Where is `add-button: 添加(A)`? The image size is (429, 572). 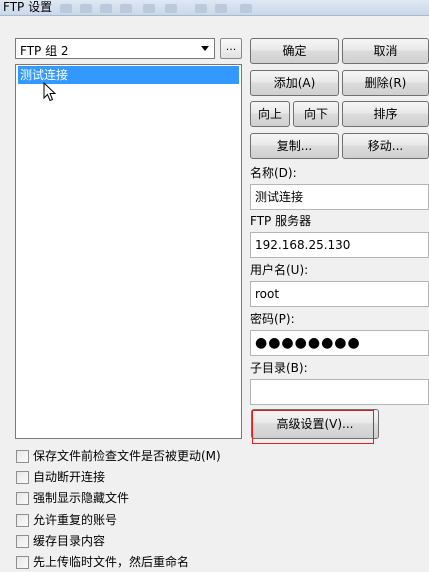
add-button: 添加(A) is located at coordinates (294, 83).